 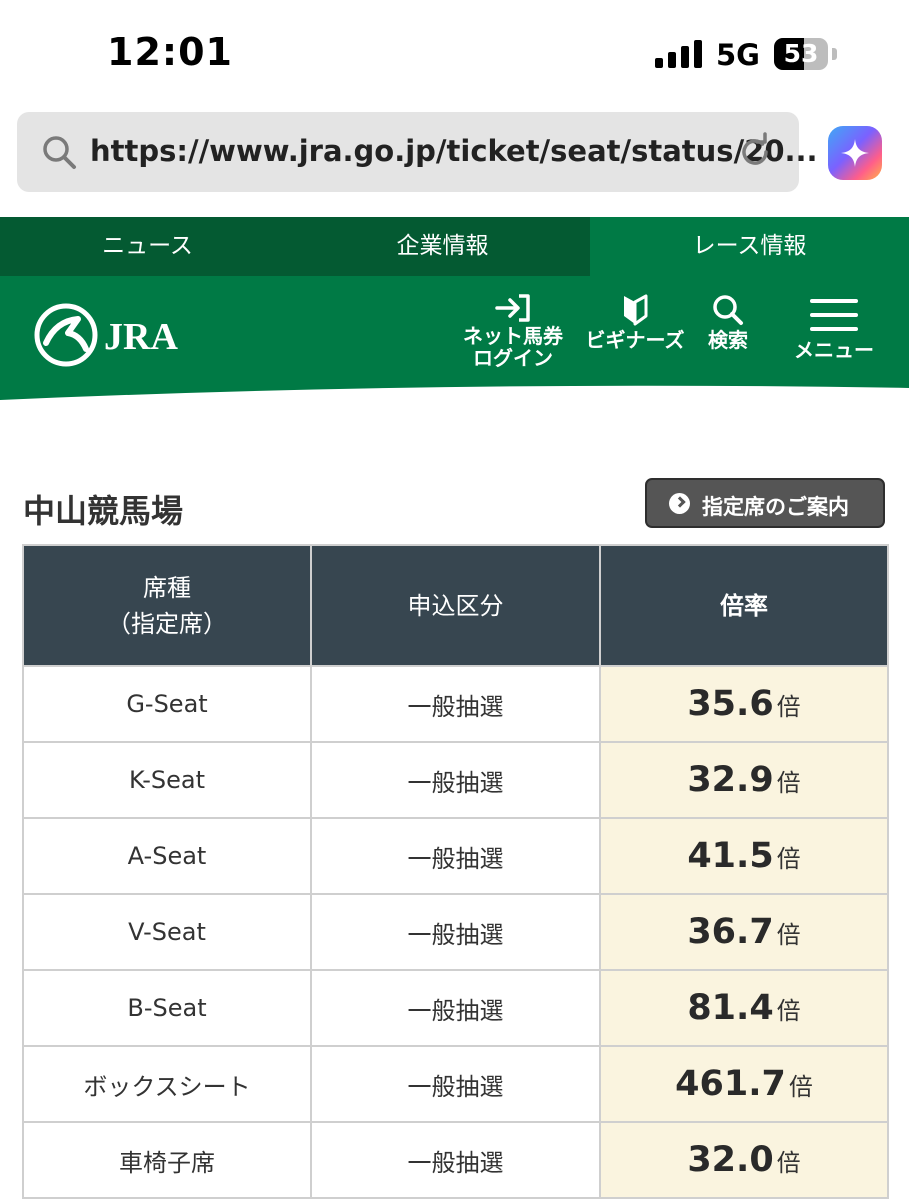 I want to click on status-bar: 12:01 5G 53, so click(x=454, y=54).